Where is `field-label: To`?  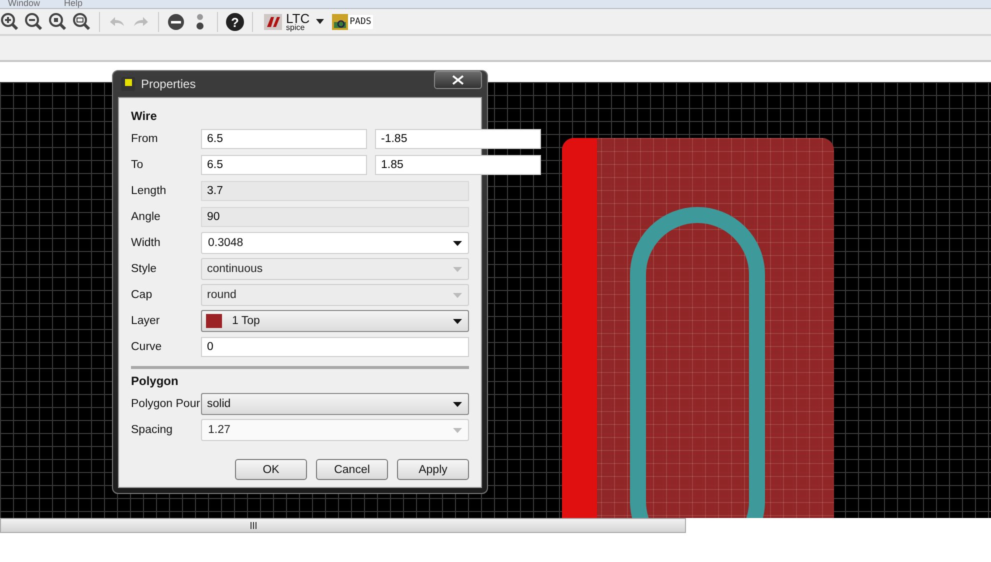
field-label: To is located at coordinates (137, 165).